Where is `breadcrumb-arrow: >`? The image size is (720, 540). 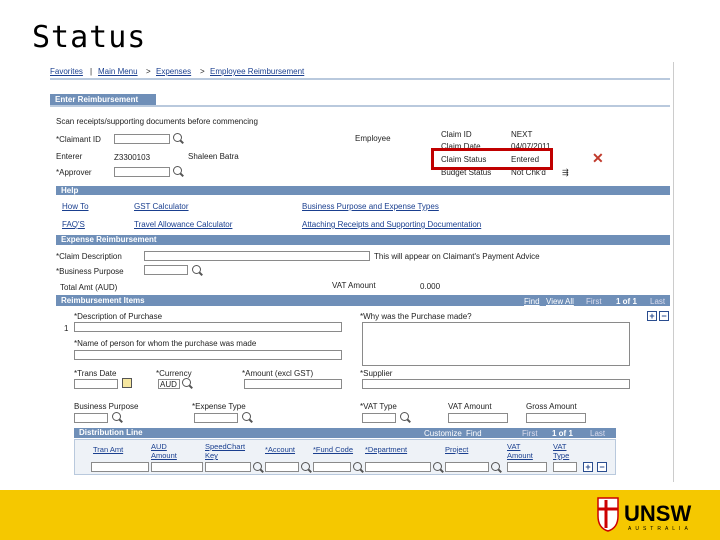 breadcrumb-arrow: > is located at coordinates (148, 71).